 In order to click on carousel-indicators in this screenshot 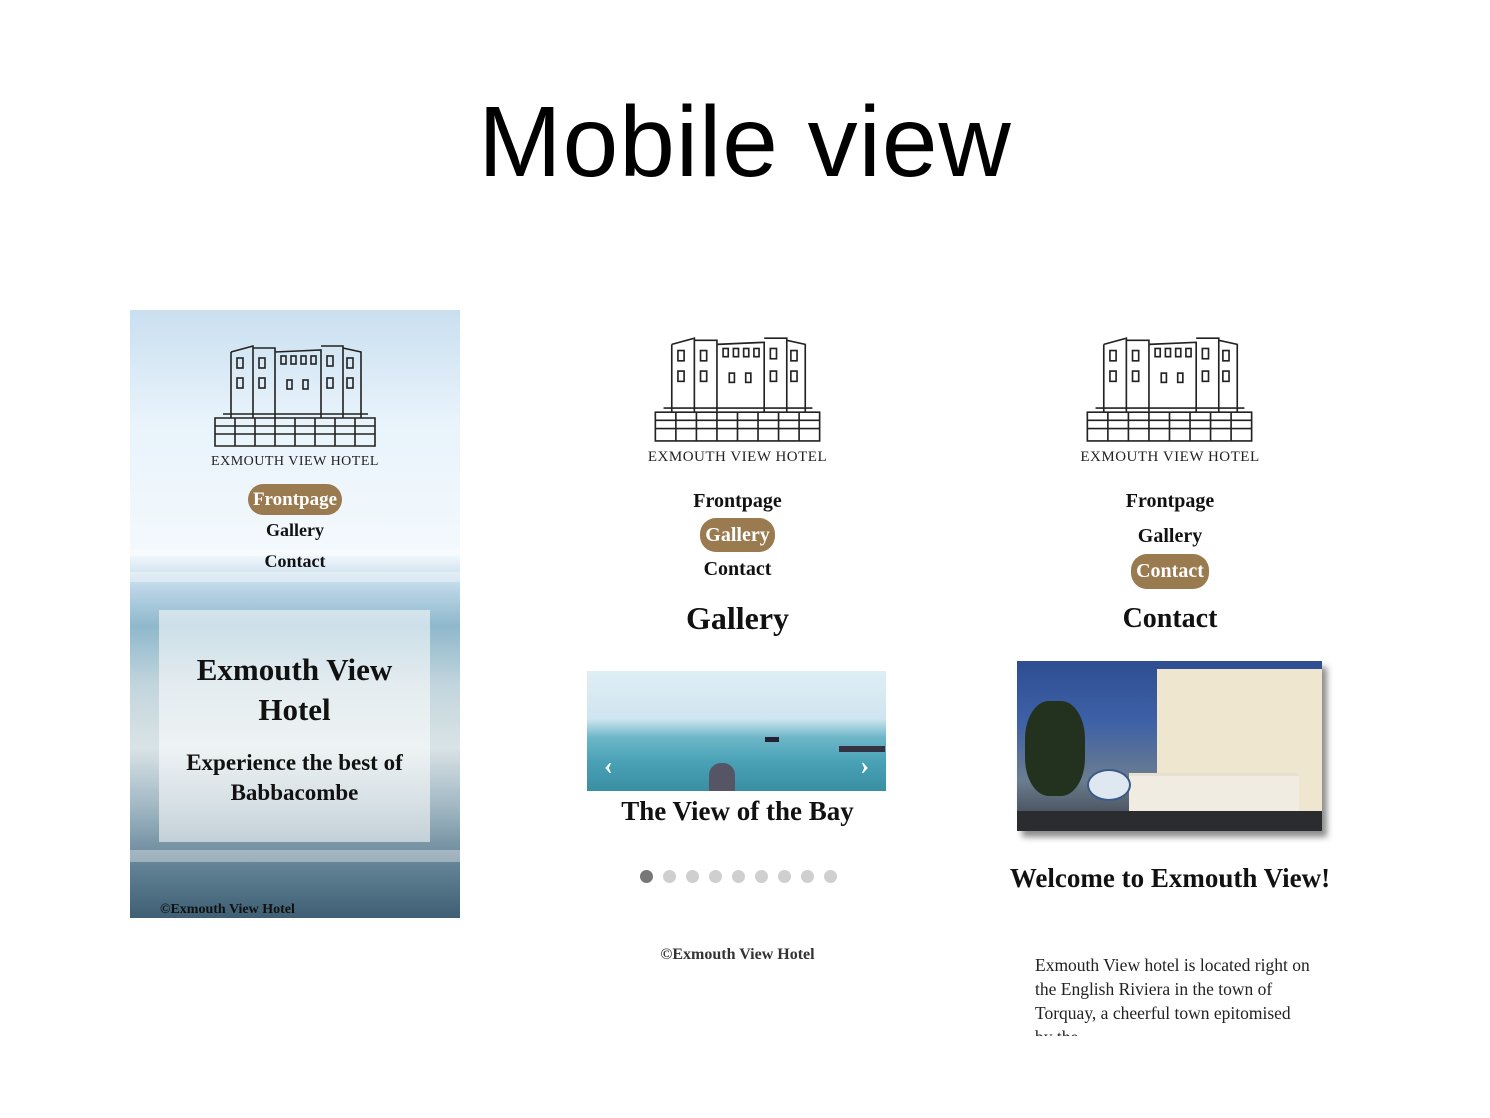, I will do `click(743, 879)`.